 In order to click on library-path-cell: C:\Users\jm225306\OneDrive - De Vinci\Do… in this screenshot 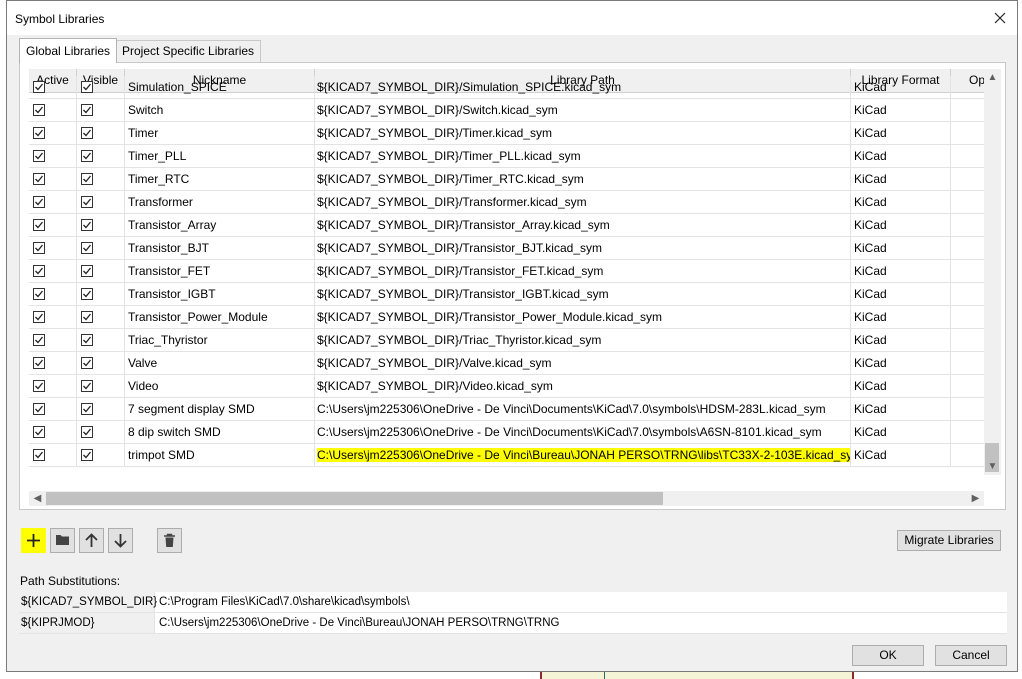, I will do `click(583, 432)`.